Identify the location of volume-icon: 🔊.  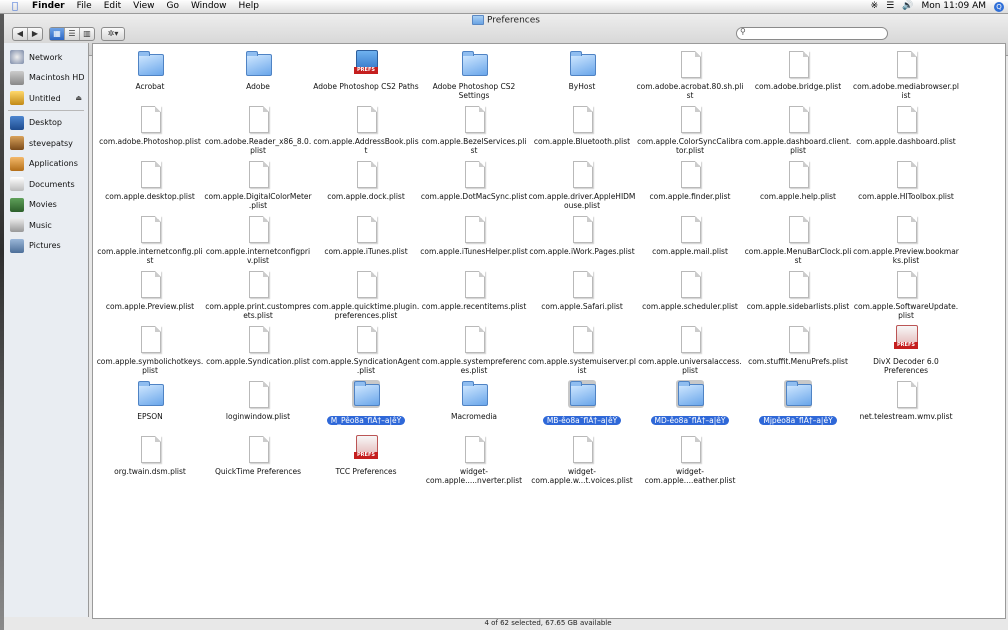
(907, 6).